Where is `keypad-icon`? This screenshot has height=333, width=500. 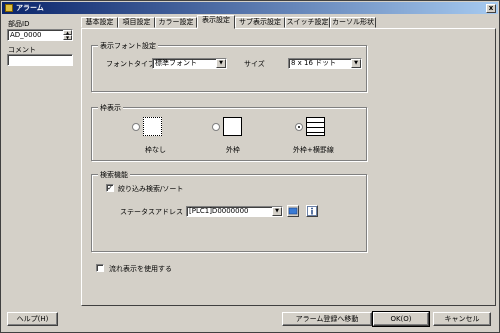 keypad-icon is located at coordinates (293, 211).